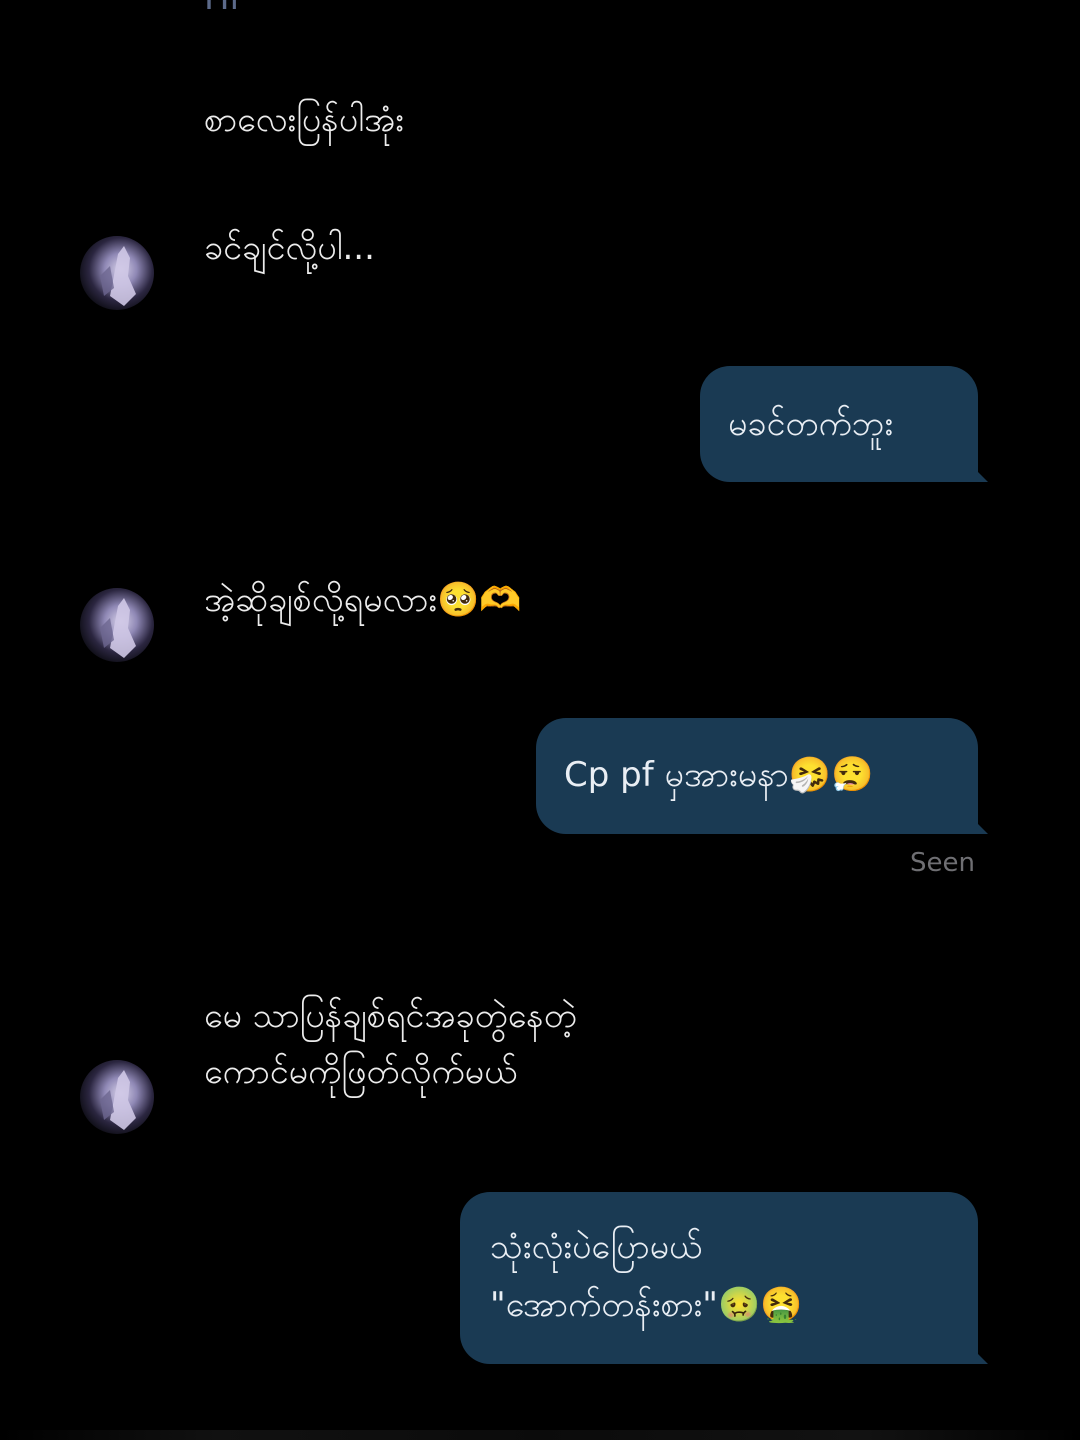 The width and height of the screenshot is (1080, 1440). Describe the element at coordinates (221, 9) in the screenshot. I see `cut-off-message: Hi` at that location.